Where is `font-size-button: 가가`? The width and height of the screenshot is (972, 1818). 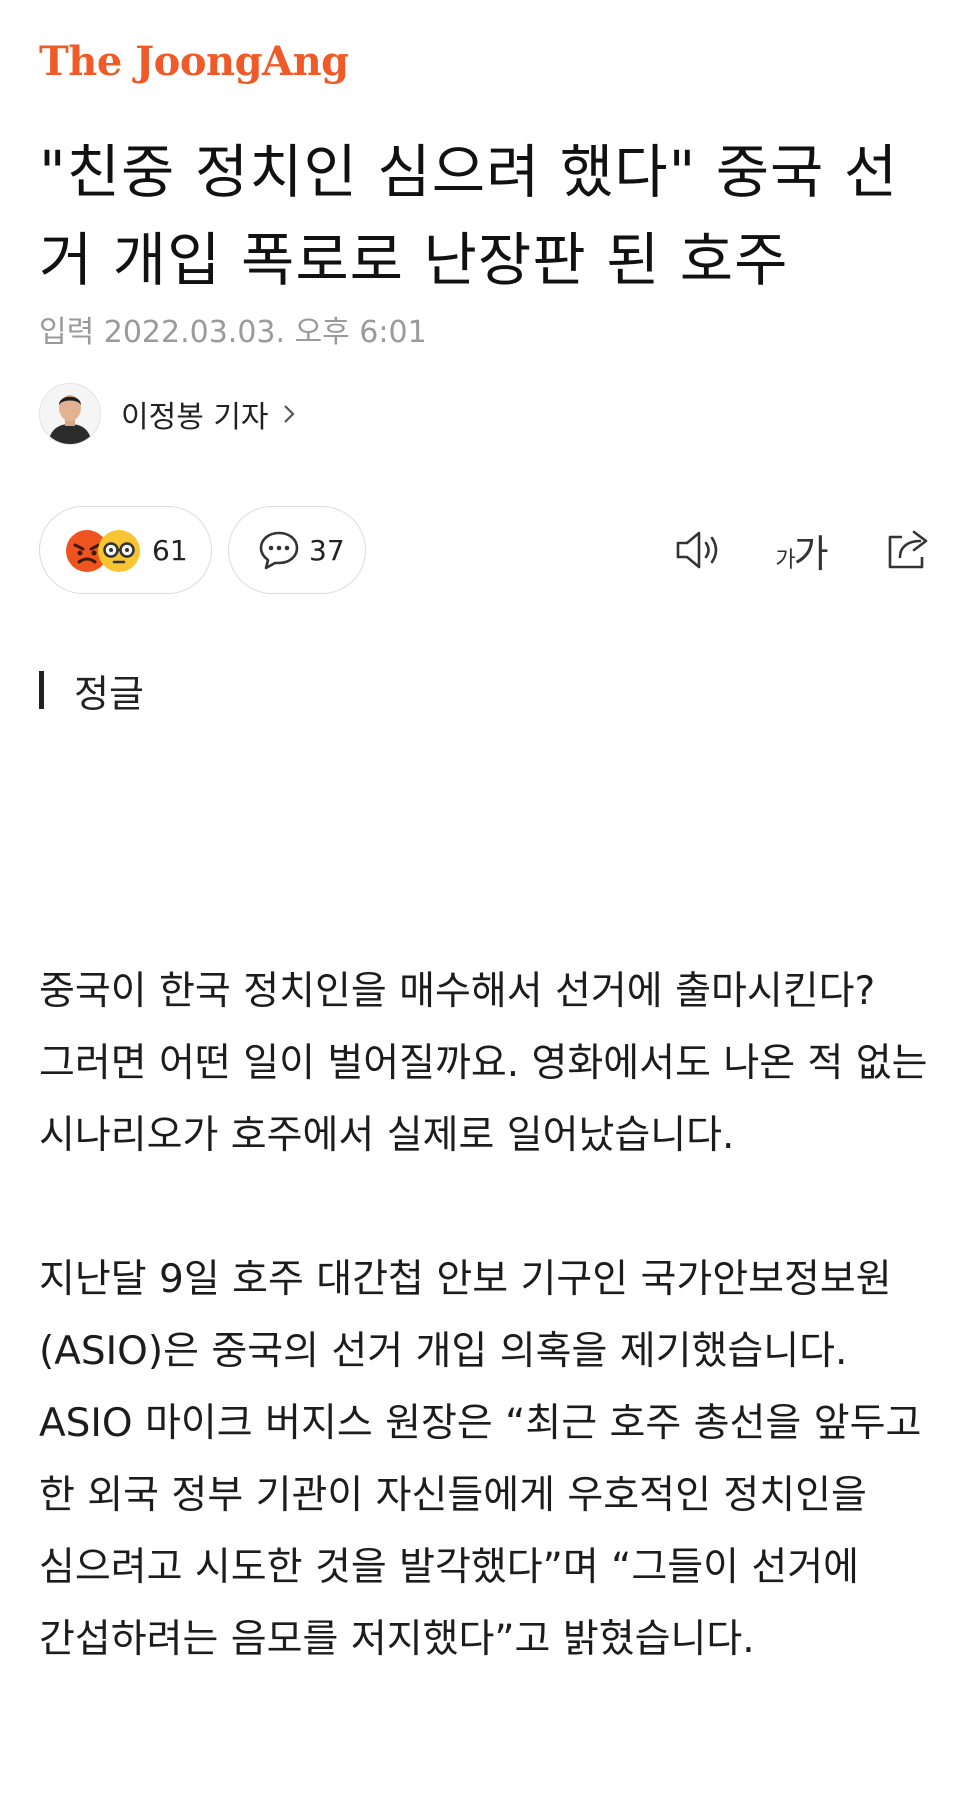
font-size-button: 가가 is located at coordinates (801, 550).